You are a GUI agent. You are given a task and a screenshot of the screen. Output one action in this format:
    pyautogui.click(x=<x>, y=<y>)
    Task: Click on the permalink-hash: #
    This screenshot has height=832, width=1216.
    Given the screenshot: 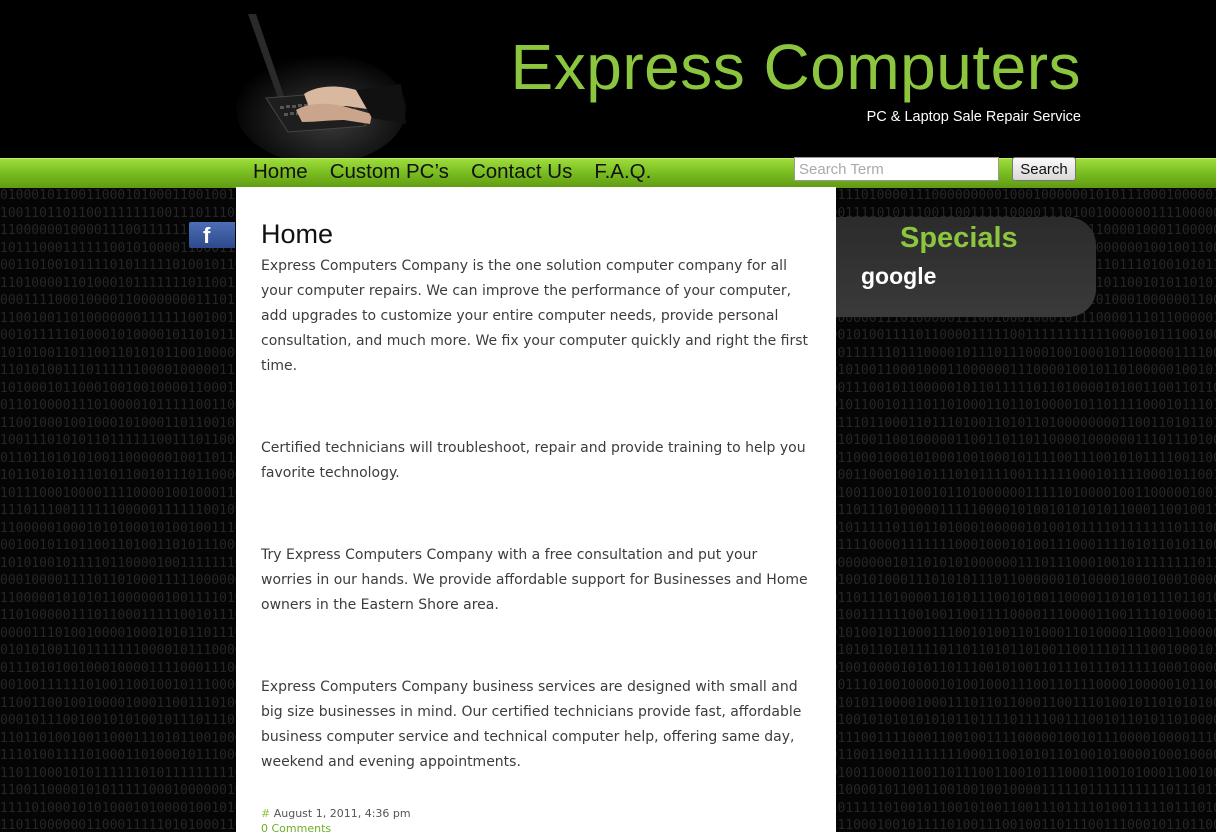 What is the action you would take?
    pyautogui.click(x=265, y=813)
    